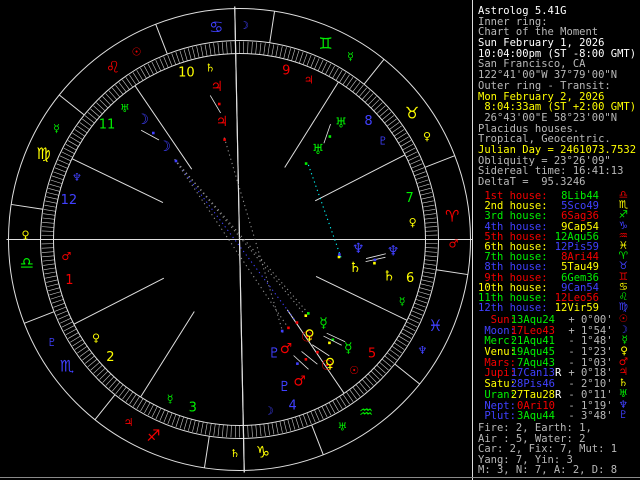 The width and height of the screenshot is (640, 480). I want to click on house-ruler-icon-6: ☿, so click(402, 301).